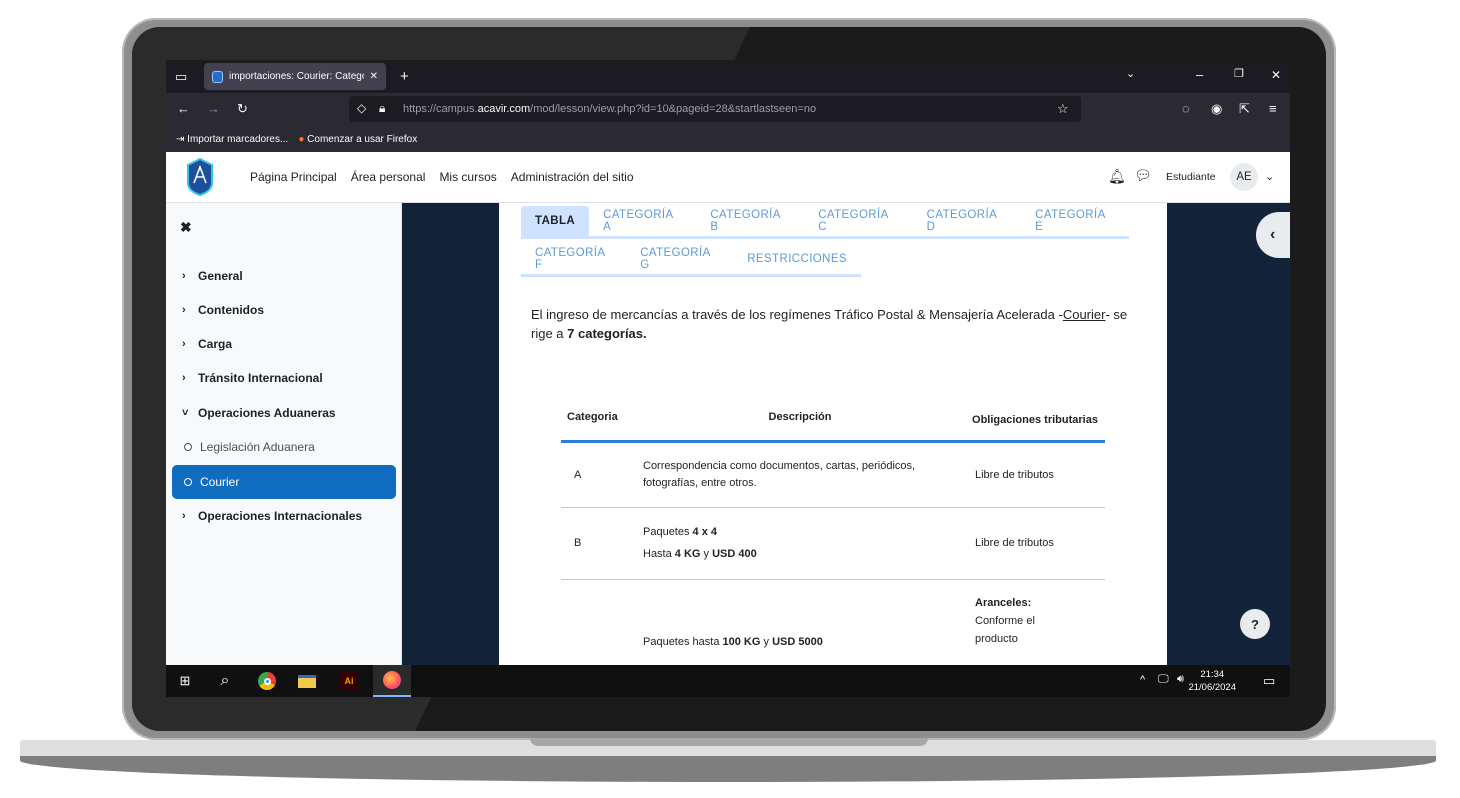  What do you see at coordinates (225, 681) in the screenshot?
I see `search-icon: ⌕` at bounding box center [225, 681].